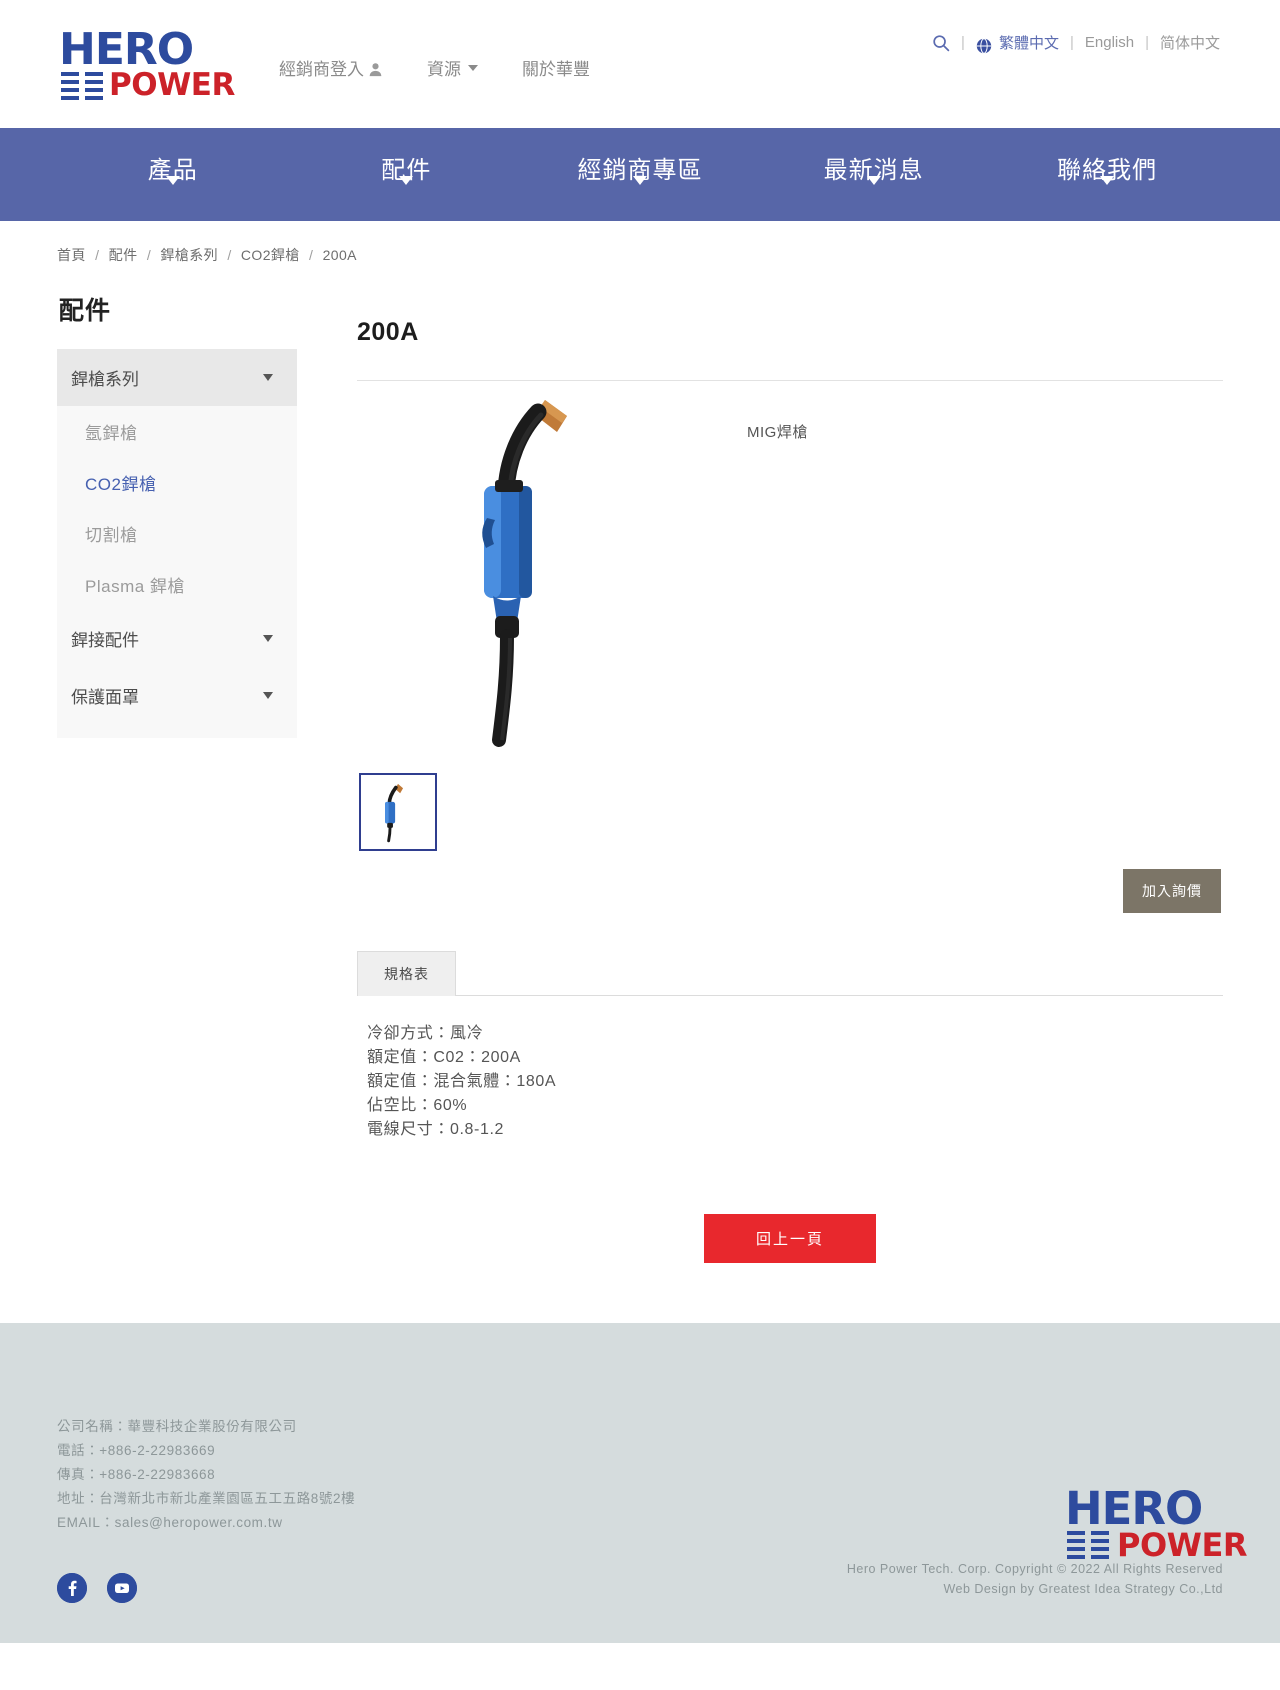  I want to click on sidebar-item-co2-torch: CO2銲槍, so click(177, 482).